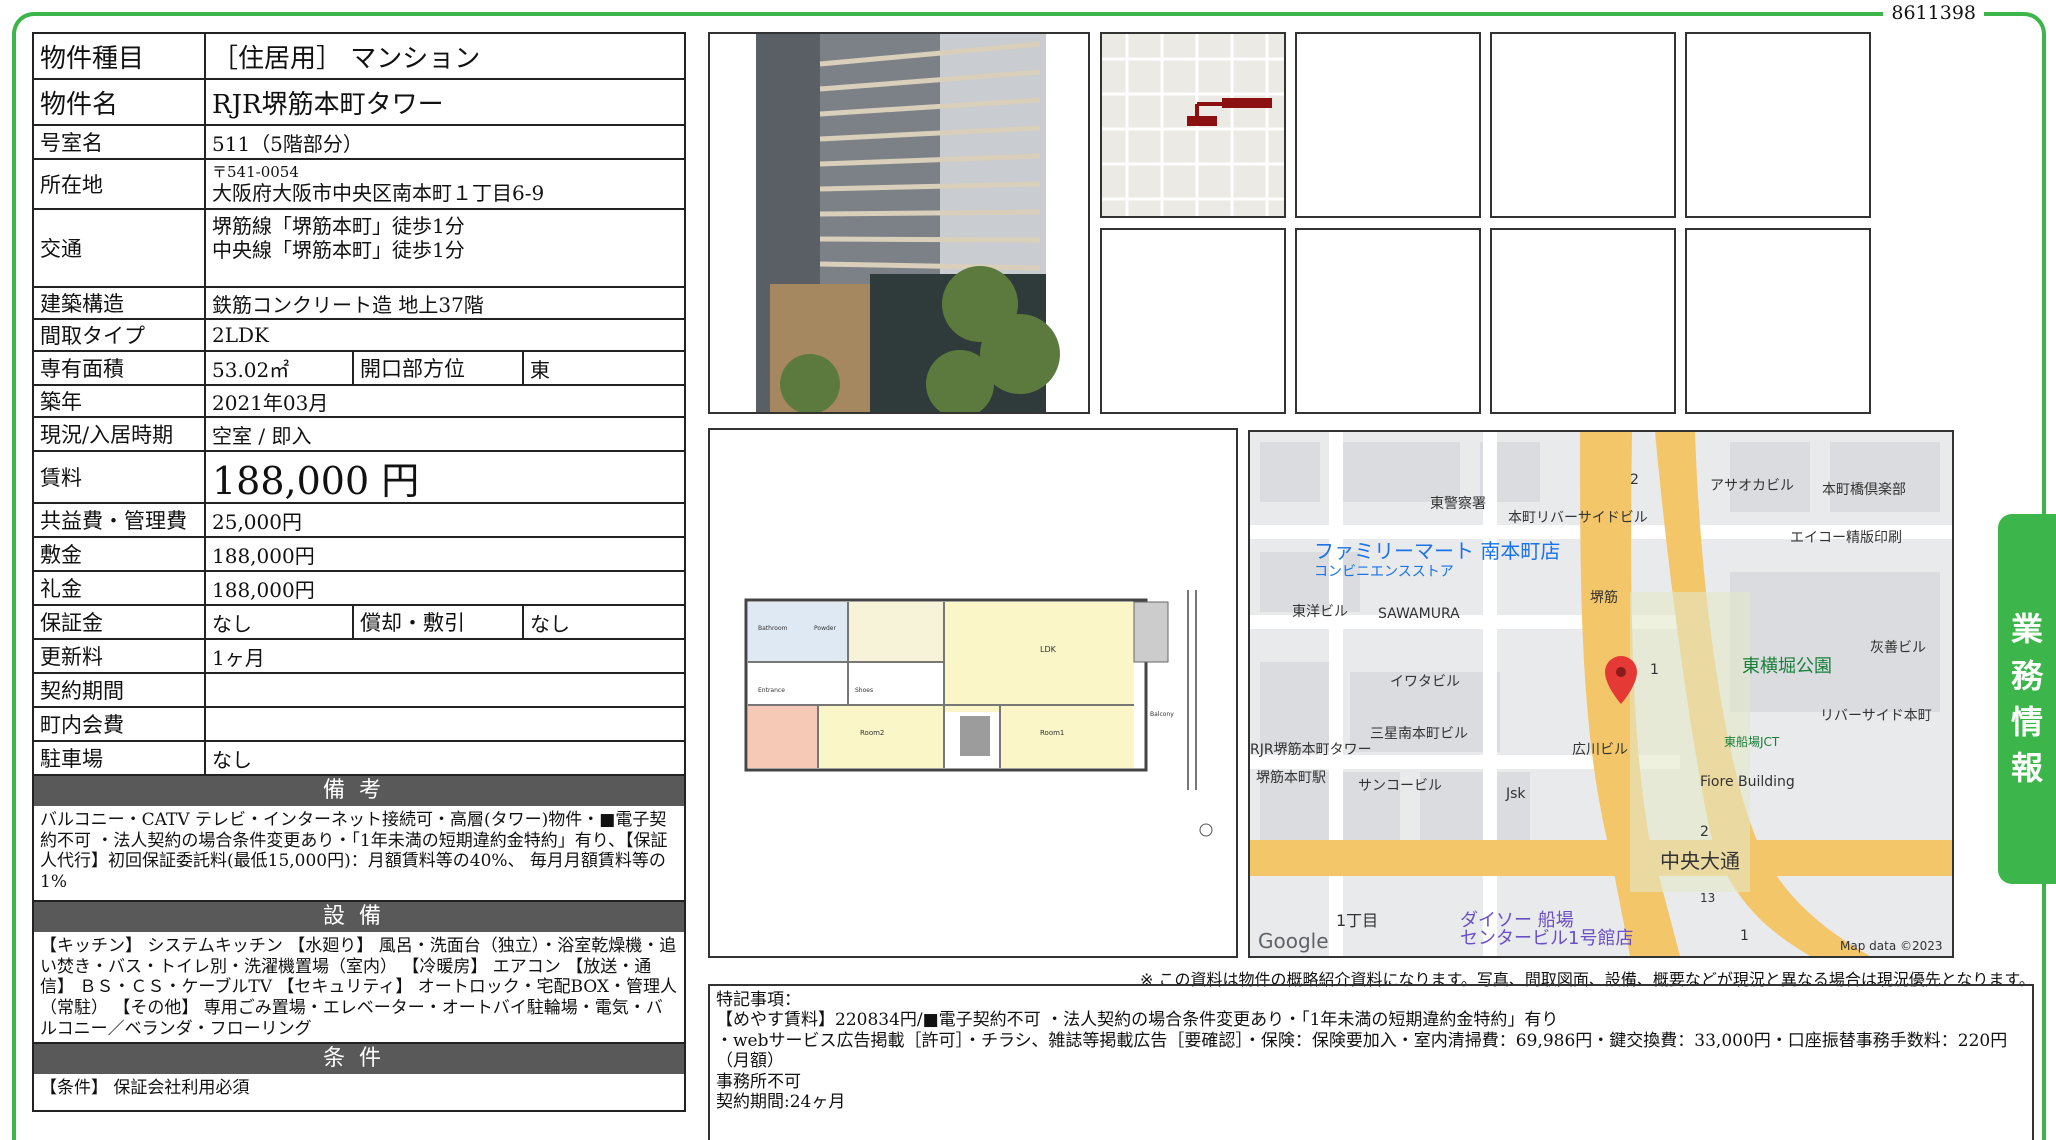 This screenshot has width=2056, height=1140. I want to click on key-money-label: 礼金, so click(120, 588).